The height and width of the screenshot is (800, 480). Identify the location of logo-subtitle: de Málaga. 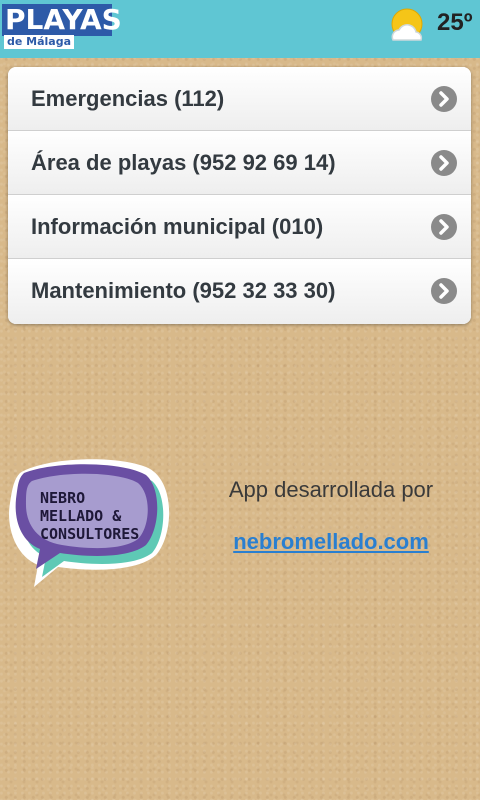
(39, 42).